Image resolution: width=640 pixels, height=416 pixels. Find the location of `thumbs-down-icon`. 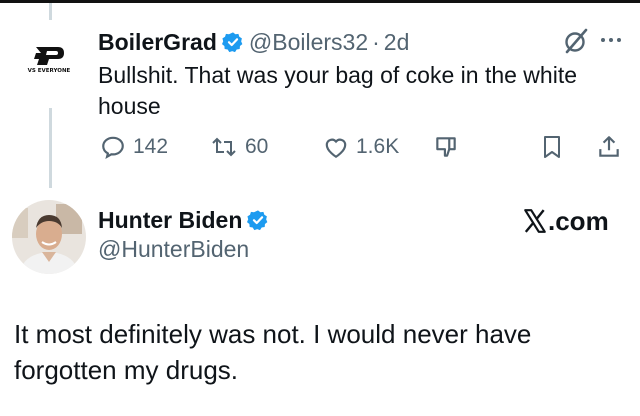

thumbs-down-icon is located at coordinates (446, 147).